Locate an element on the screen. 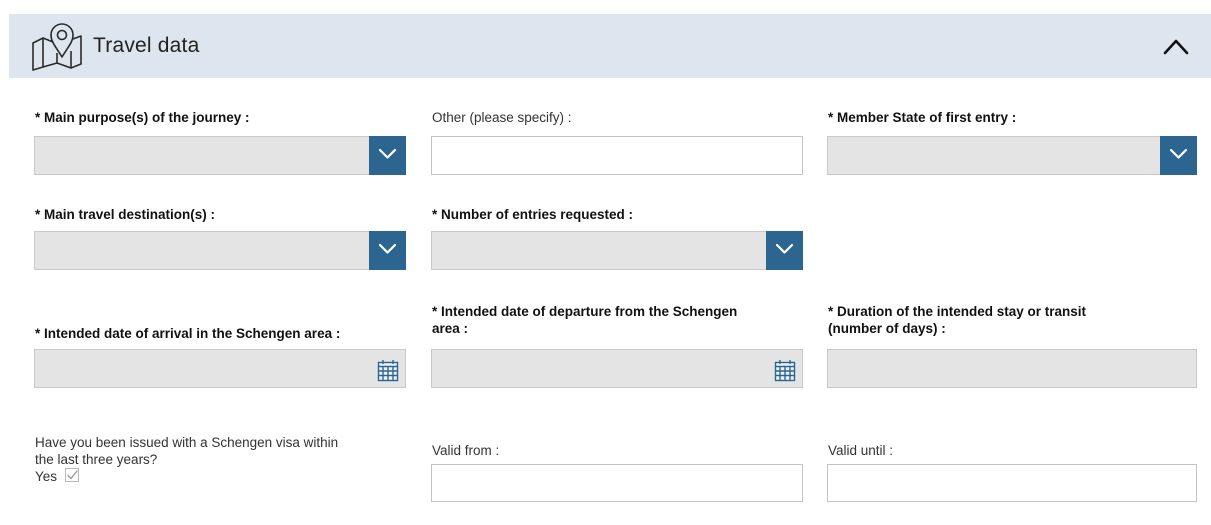  member-state-dropdown-button is located at coordinates (1178, 155).